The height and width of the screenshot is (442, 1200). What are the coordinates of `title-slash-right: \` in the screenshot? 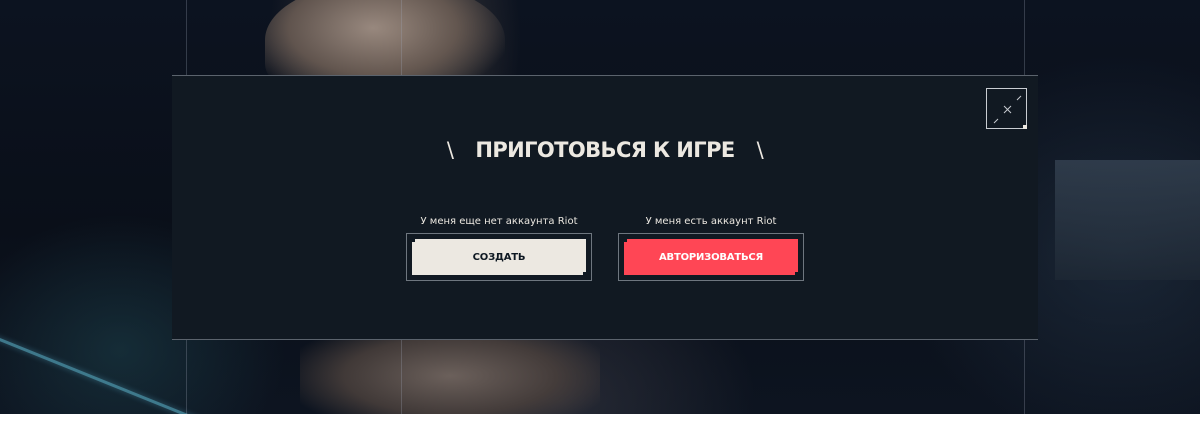 It's located at (760, 150).